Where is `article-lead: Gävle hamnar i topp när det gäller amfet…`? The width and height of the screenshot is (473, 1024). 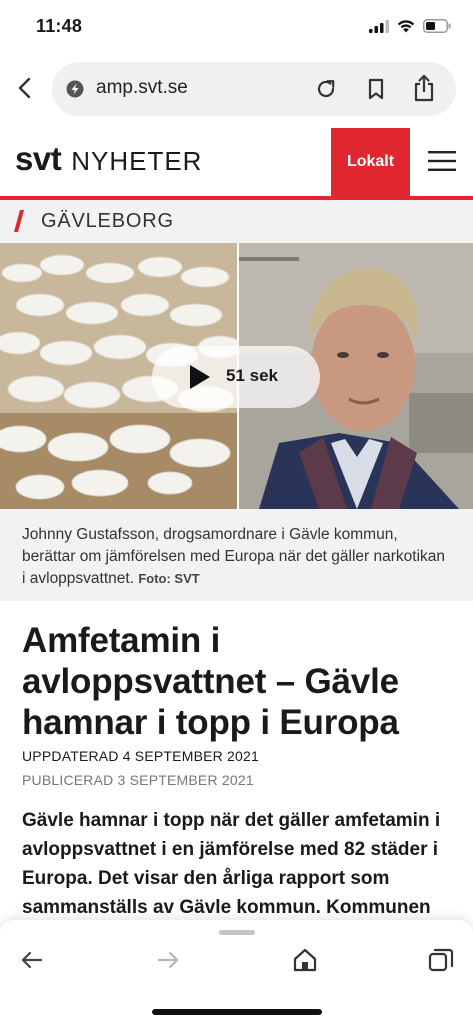
article-lead: Gävle hamnar i topp när det gäller amfet… is located at coordinates (231, 864).